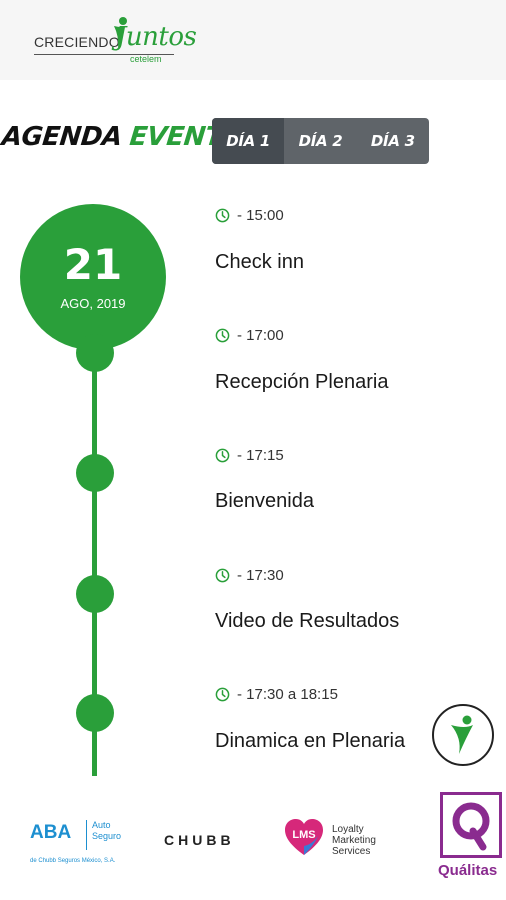 This screenshot has height=900, width=506. I want to click on schedule-title: Check inn, so click(259, 262).